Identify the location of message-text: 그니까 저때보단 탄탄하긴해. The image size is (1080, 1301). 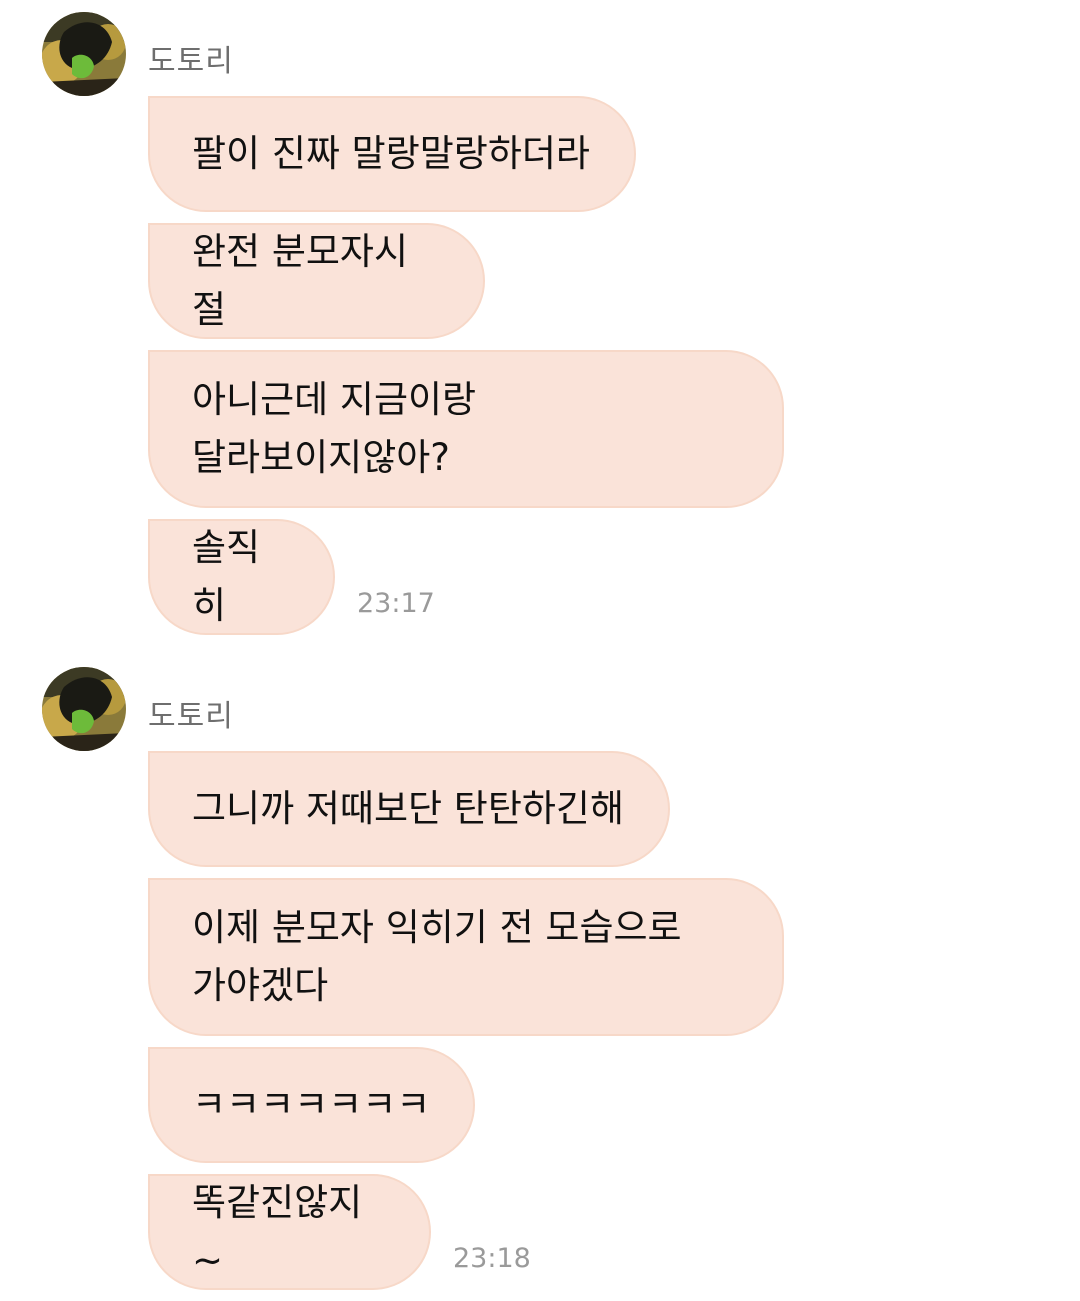
(408, 808).